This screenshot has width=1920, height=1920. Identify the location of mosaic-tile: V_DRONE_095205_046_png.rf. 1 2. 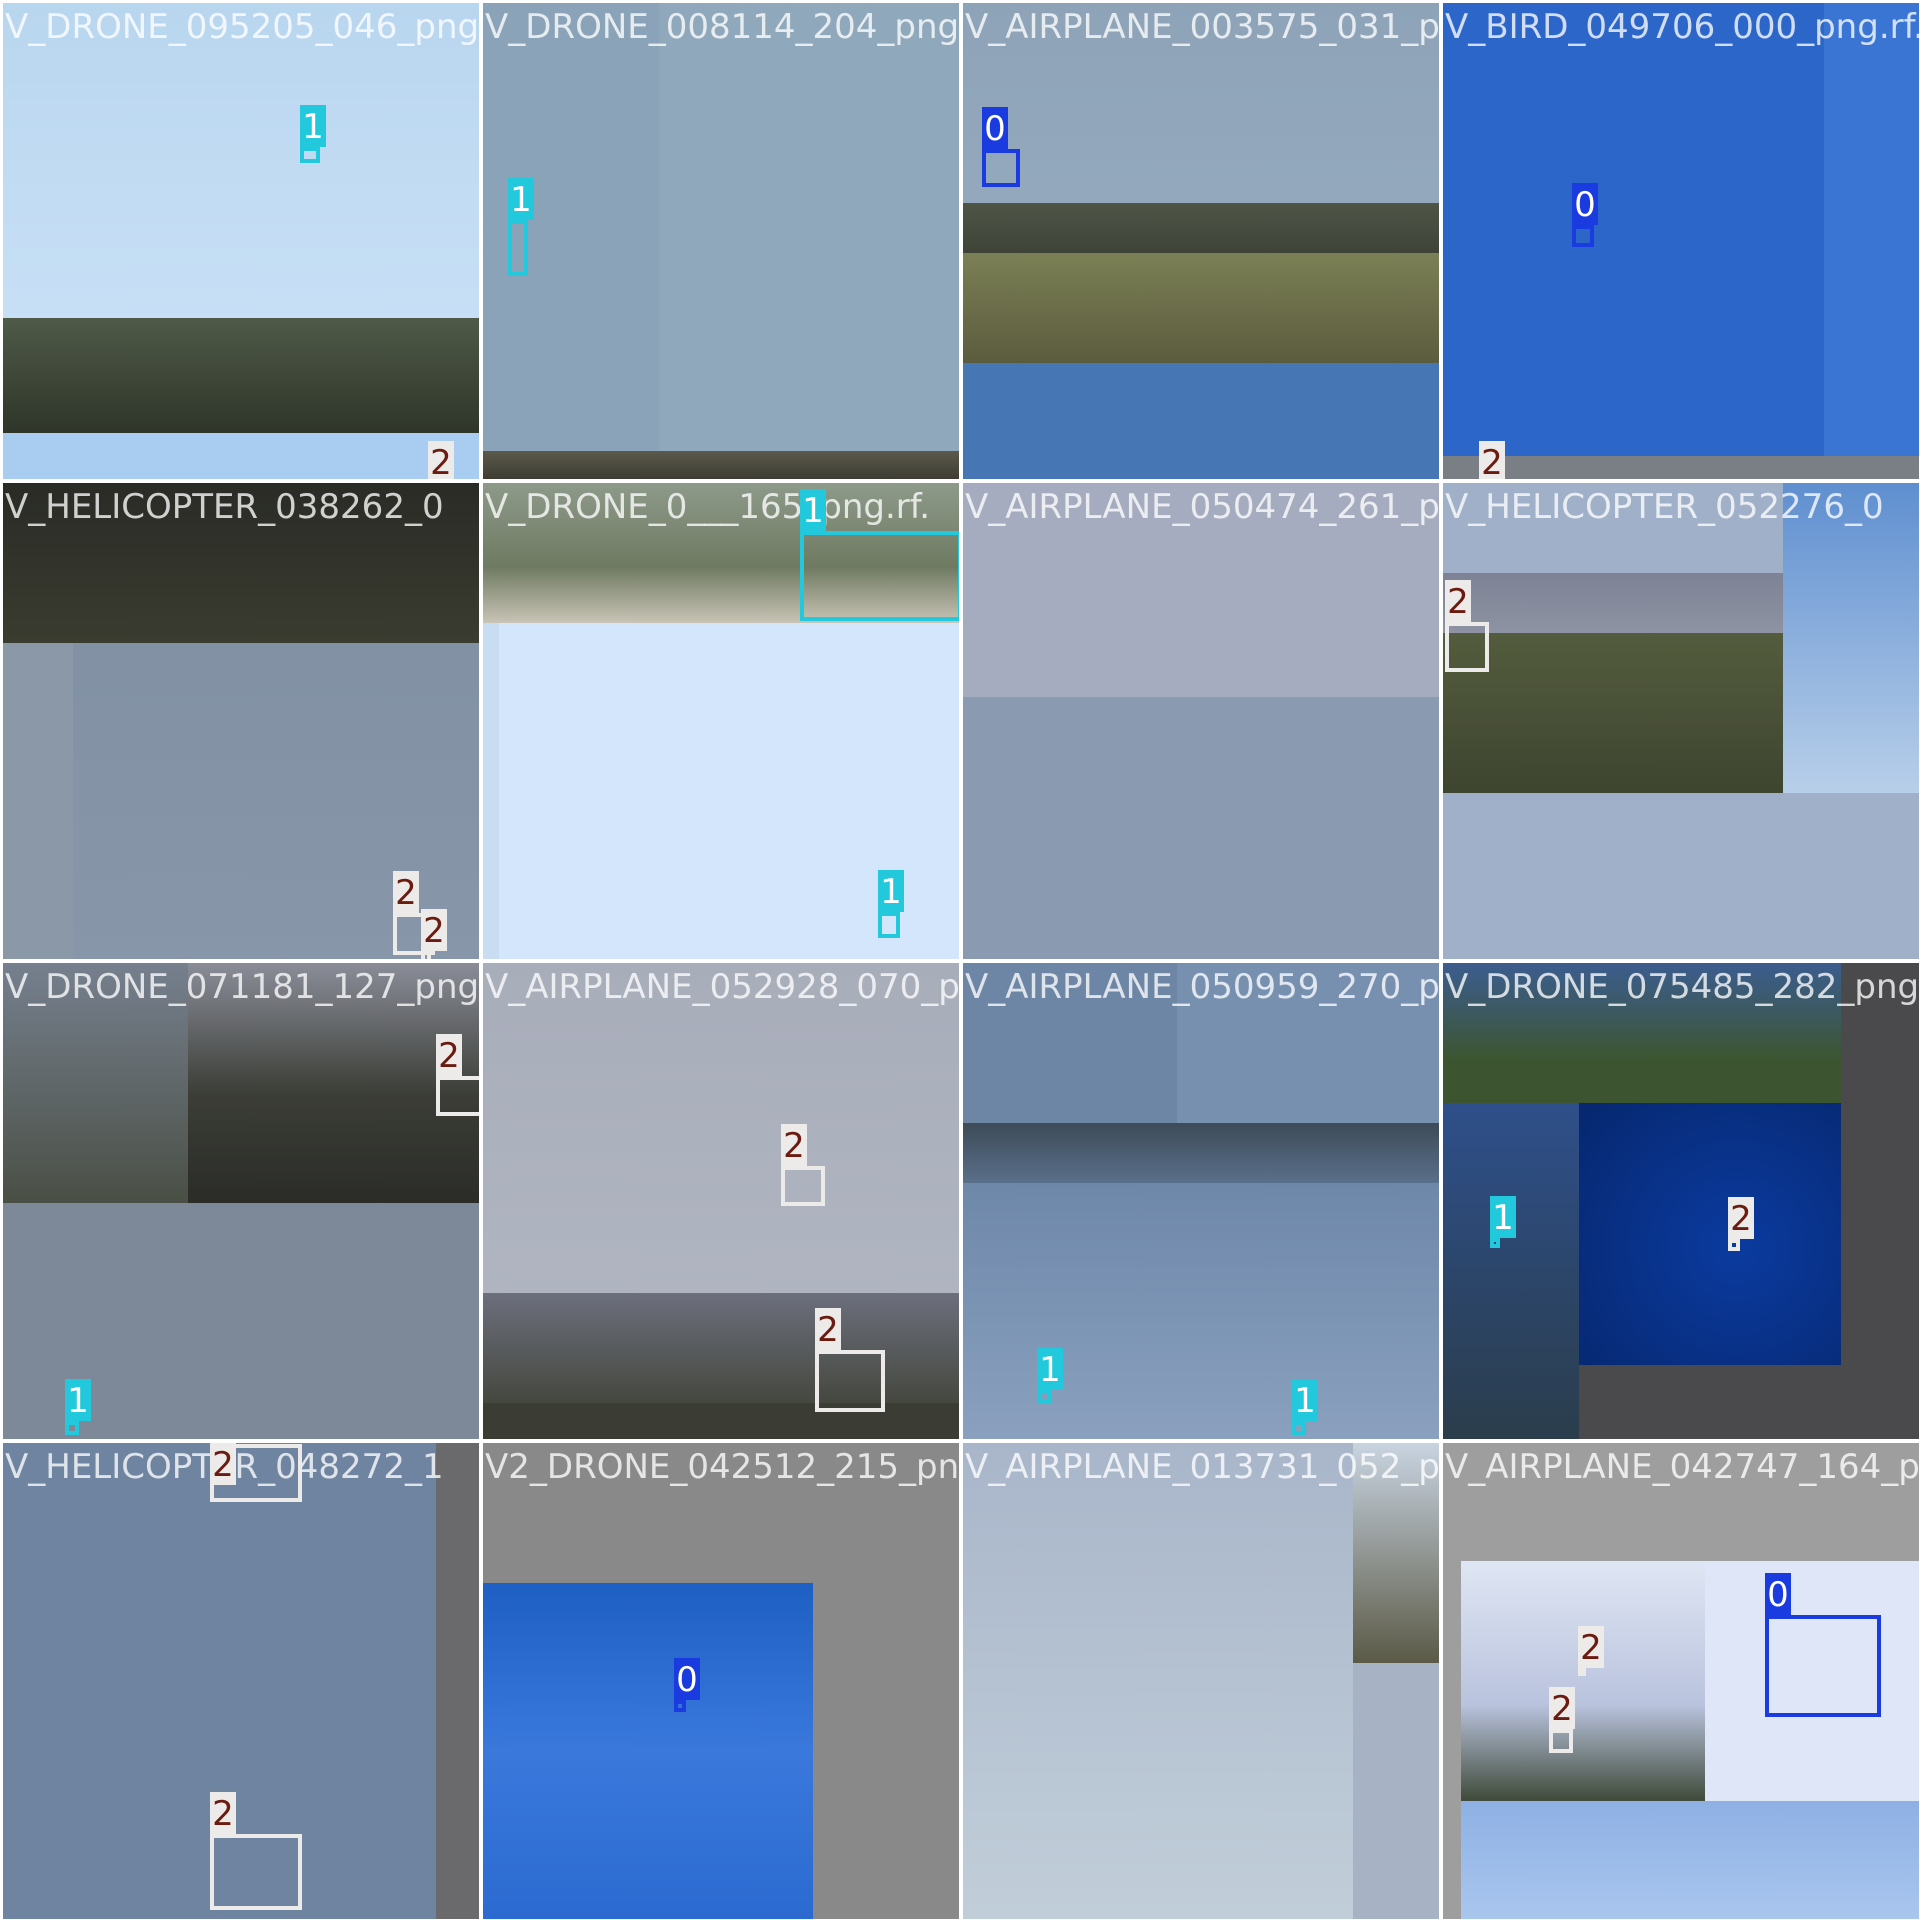
(241, 241).